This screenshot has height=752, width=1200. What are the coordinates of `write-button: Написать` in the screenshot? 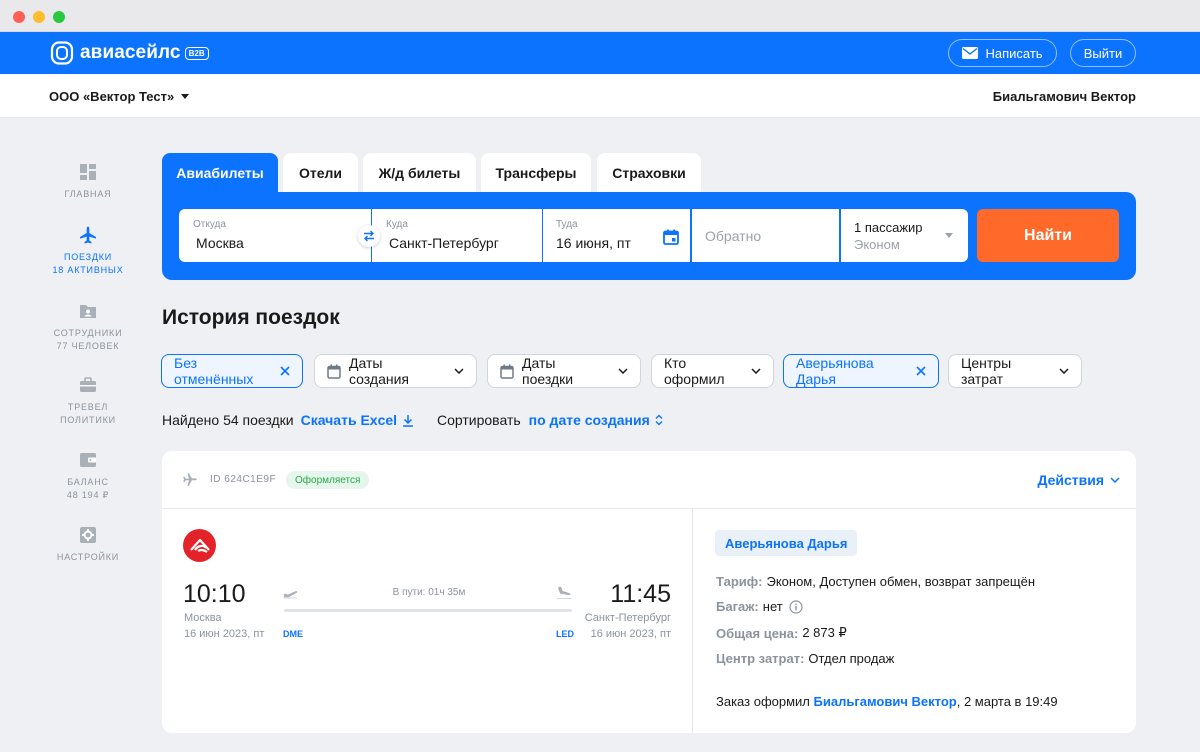 It's located at (1002, 53).